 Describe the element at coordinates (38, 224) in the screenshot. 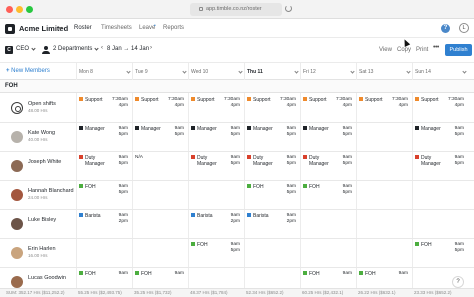

I see `member-cell: Luke Bisley` at that location.